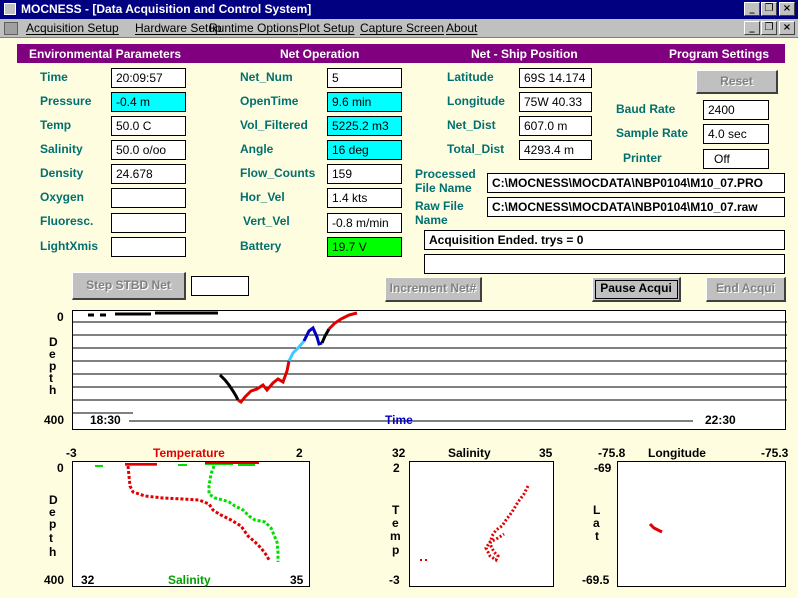 The image size is (798, 598). What do you see at coordinates (153, 314) in the screenshot?
I see `depth-time-surface-marks` at bounding box center [153, 314].